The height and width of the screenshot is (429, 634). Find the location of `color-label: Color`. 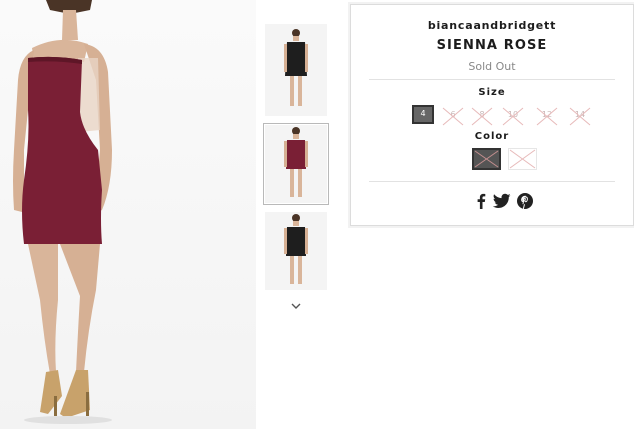

color-label: Color is located at coordinates (492, 136).